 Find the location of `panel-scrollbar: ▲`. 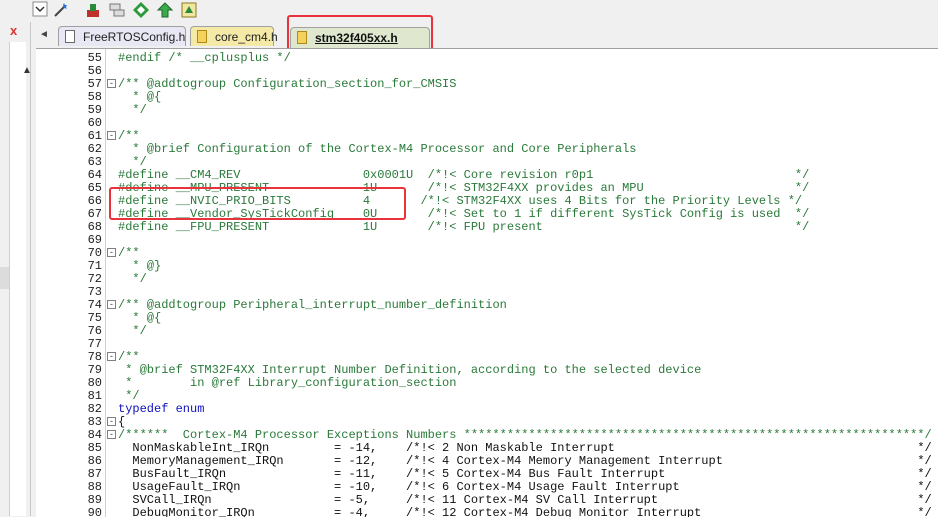

panel-scrollbar: ▲ is located at coordinates (20, 279).